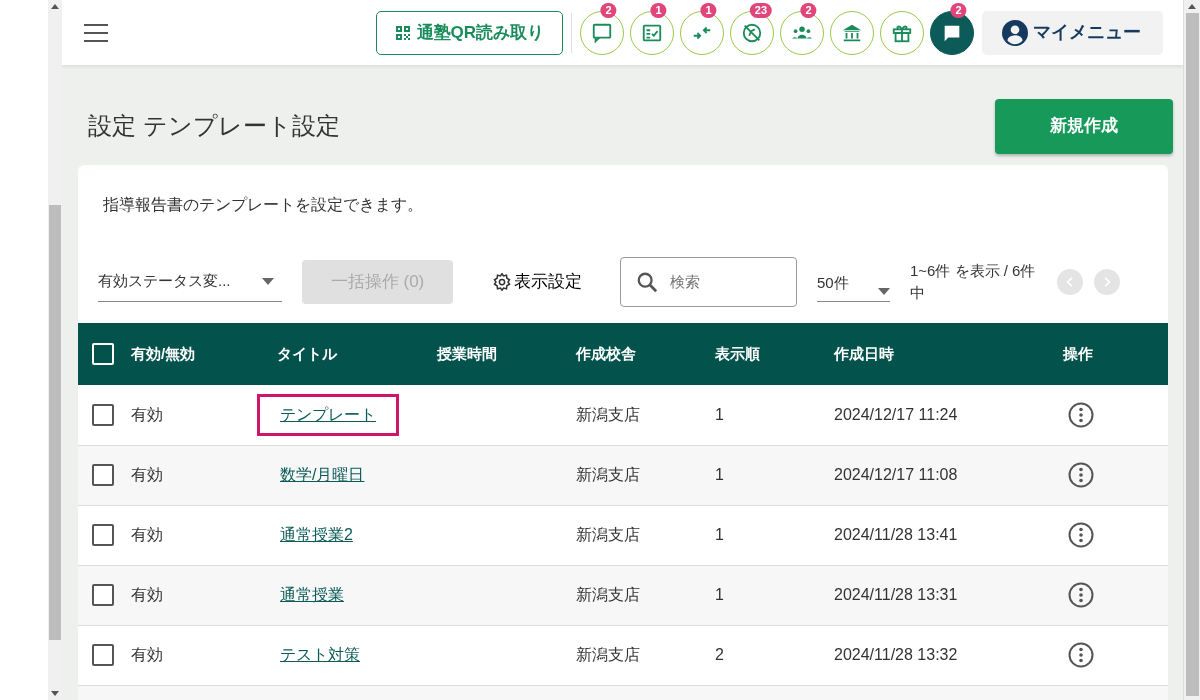 The image size is (1200, 700). I want to click on my-menu-button: マイメニュー, so click(1072, 32).